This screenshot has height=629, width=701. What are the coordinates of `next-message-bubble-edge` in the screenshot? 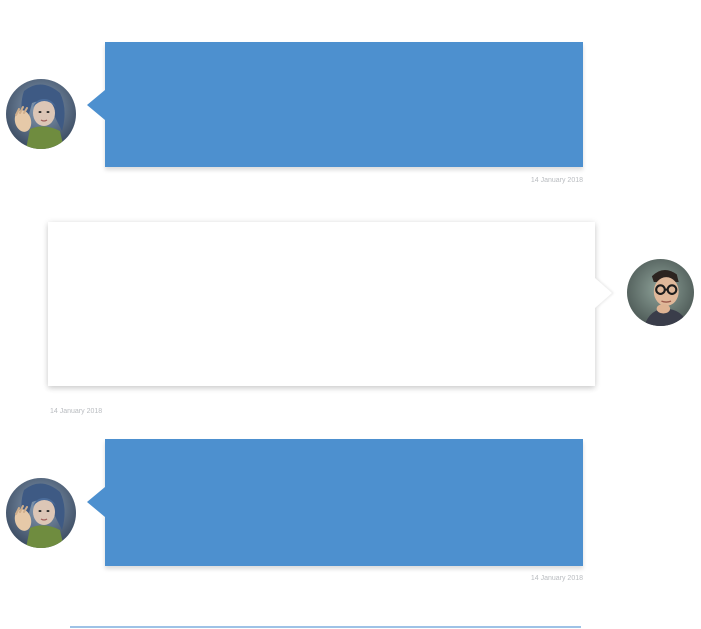 It's located at (325, 627).